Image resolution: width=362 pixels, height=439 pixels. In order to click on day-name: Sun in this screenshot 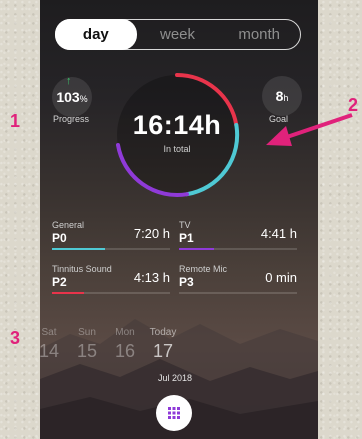, I will do `click(87, 332)`.